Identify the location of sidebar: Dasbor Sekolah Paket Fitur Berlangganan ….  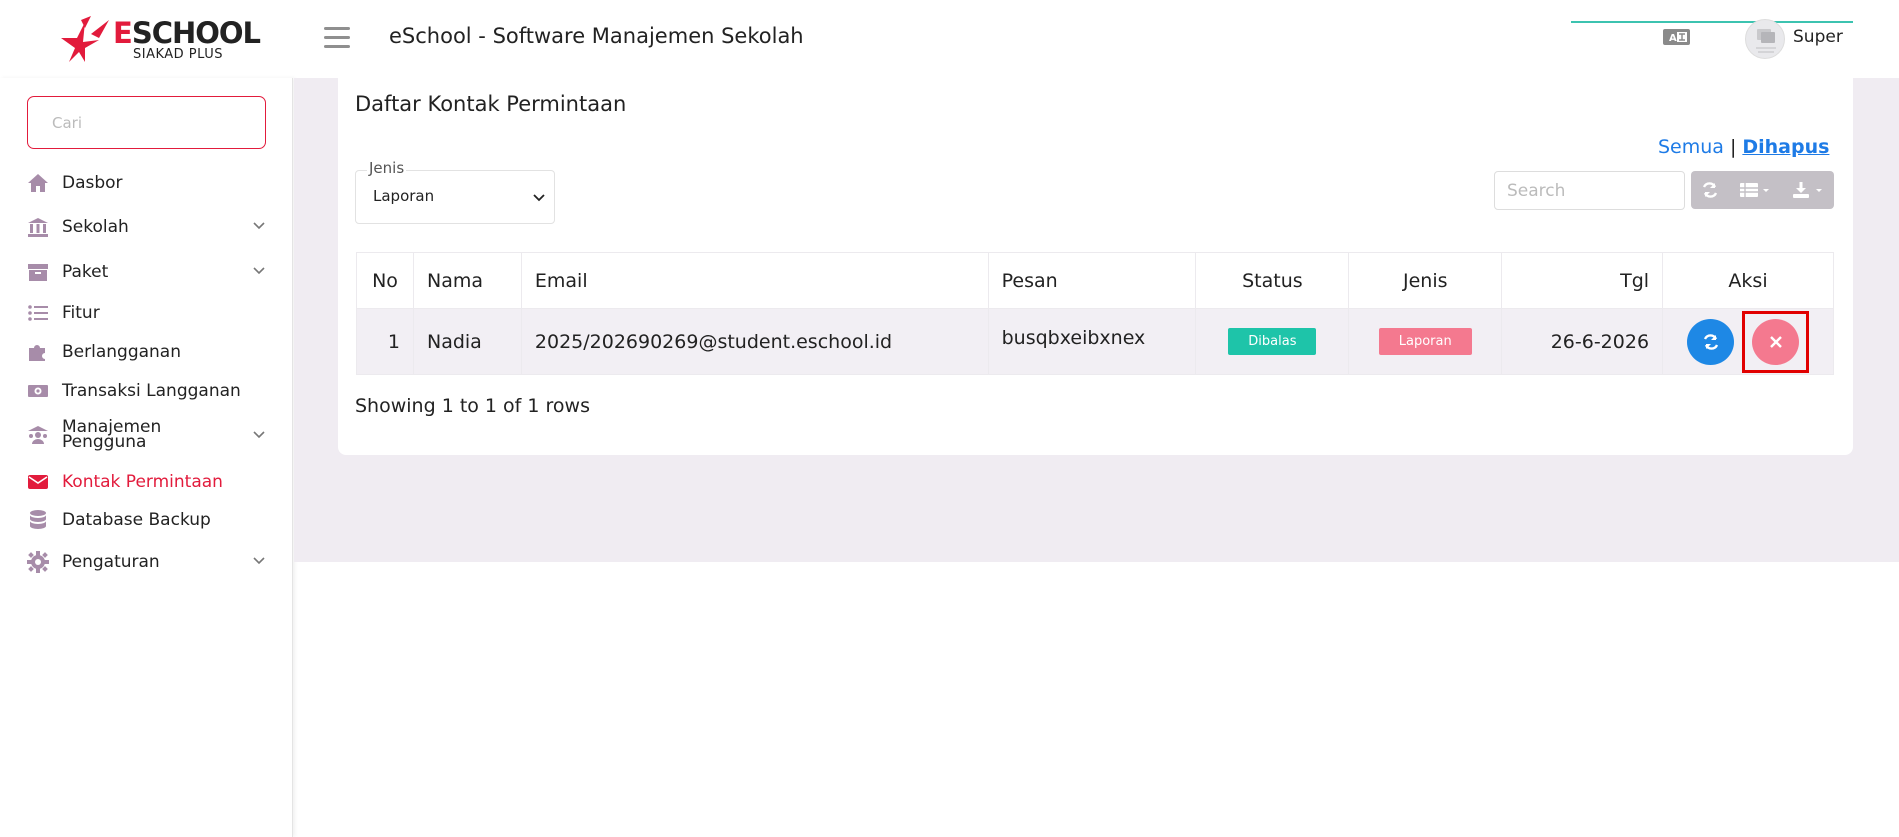
(146, 457).